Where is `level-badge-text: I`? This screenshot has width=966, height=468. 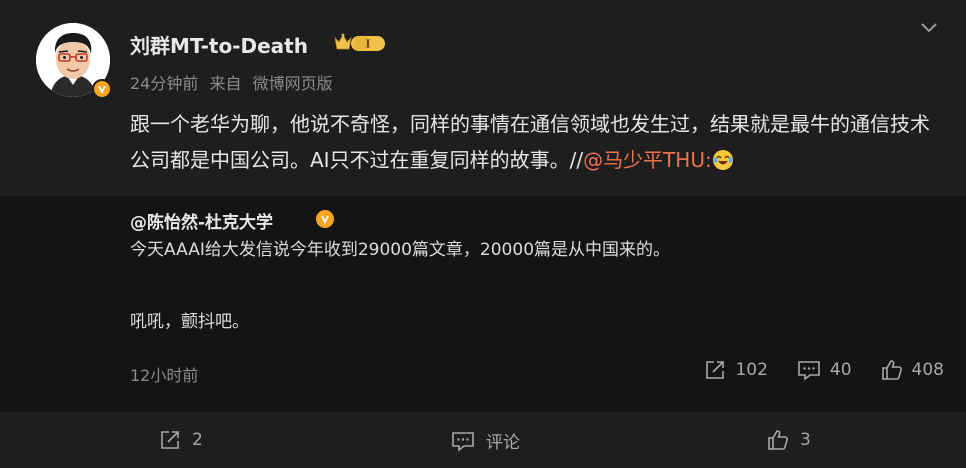 level-badge-text: I is located at coordinates (367, 44).